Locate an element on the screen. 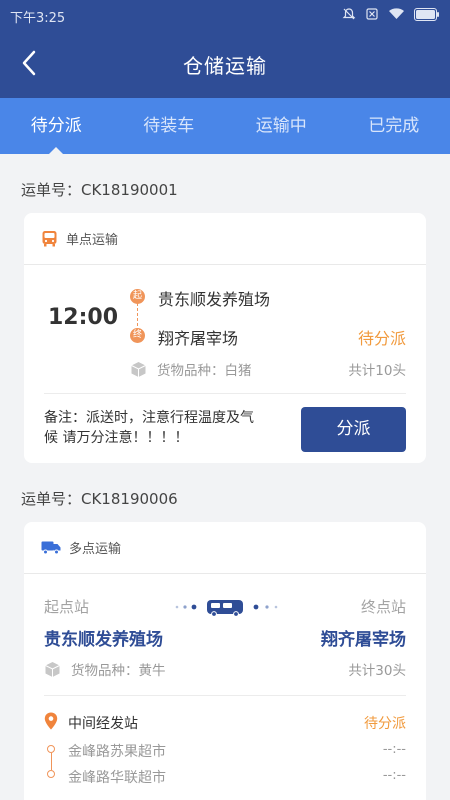 This screenshot has width=450, height=800. mute-icon is located at coordinates (349, 16).